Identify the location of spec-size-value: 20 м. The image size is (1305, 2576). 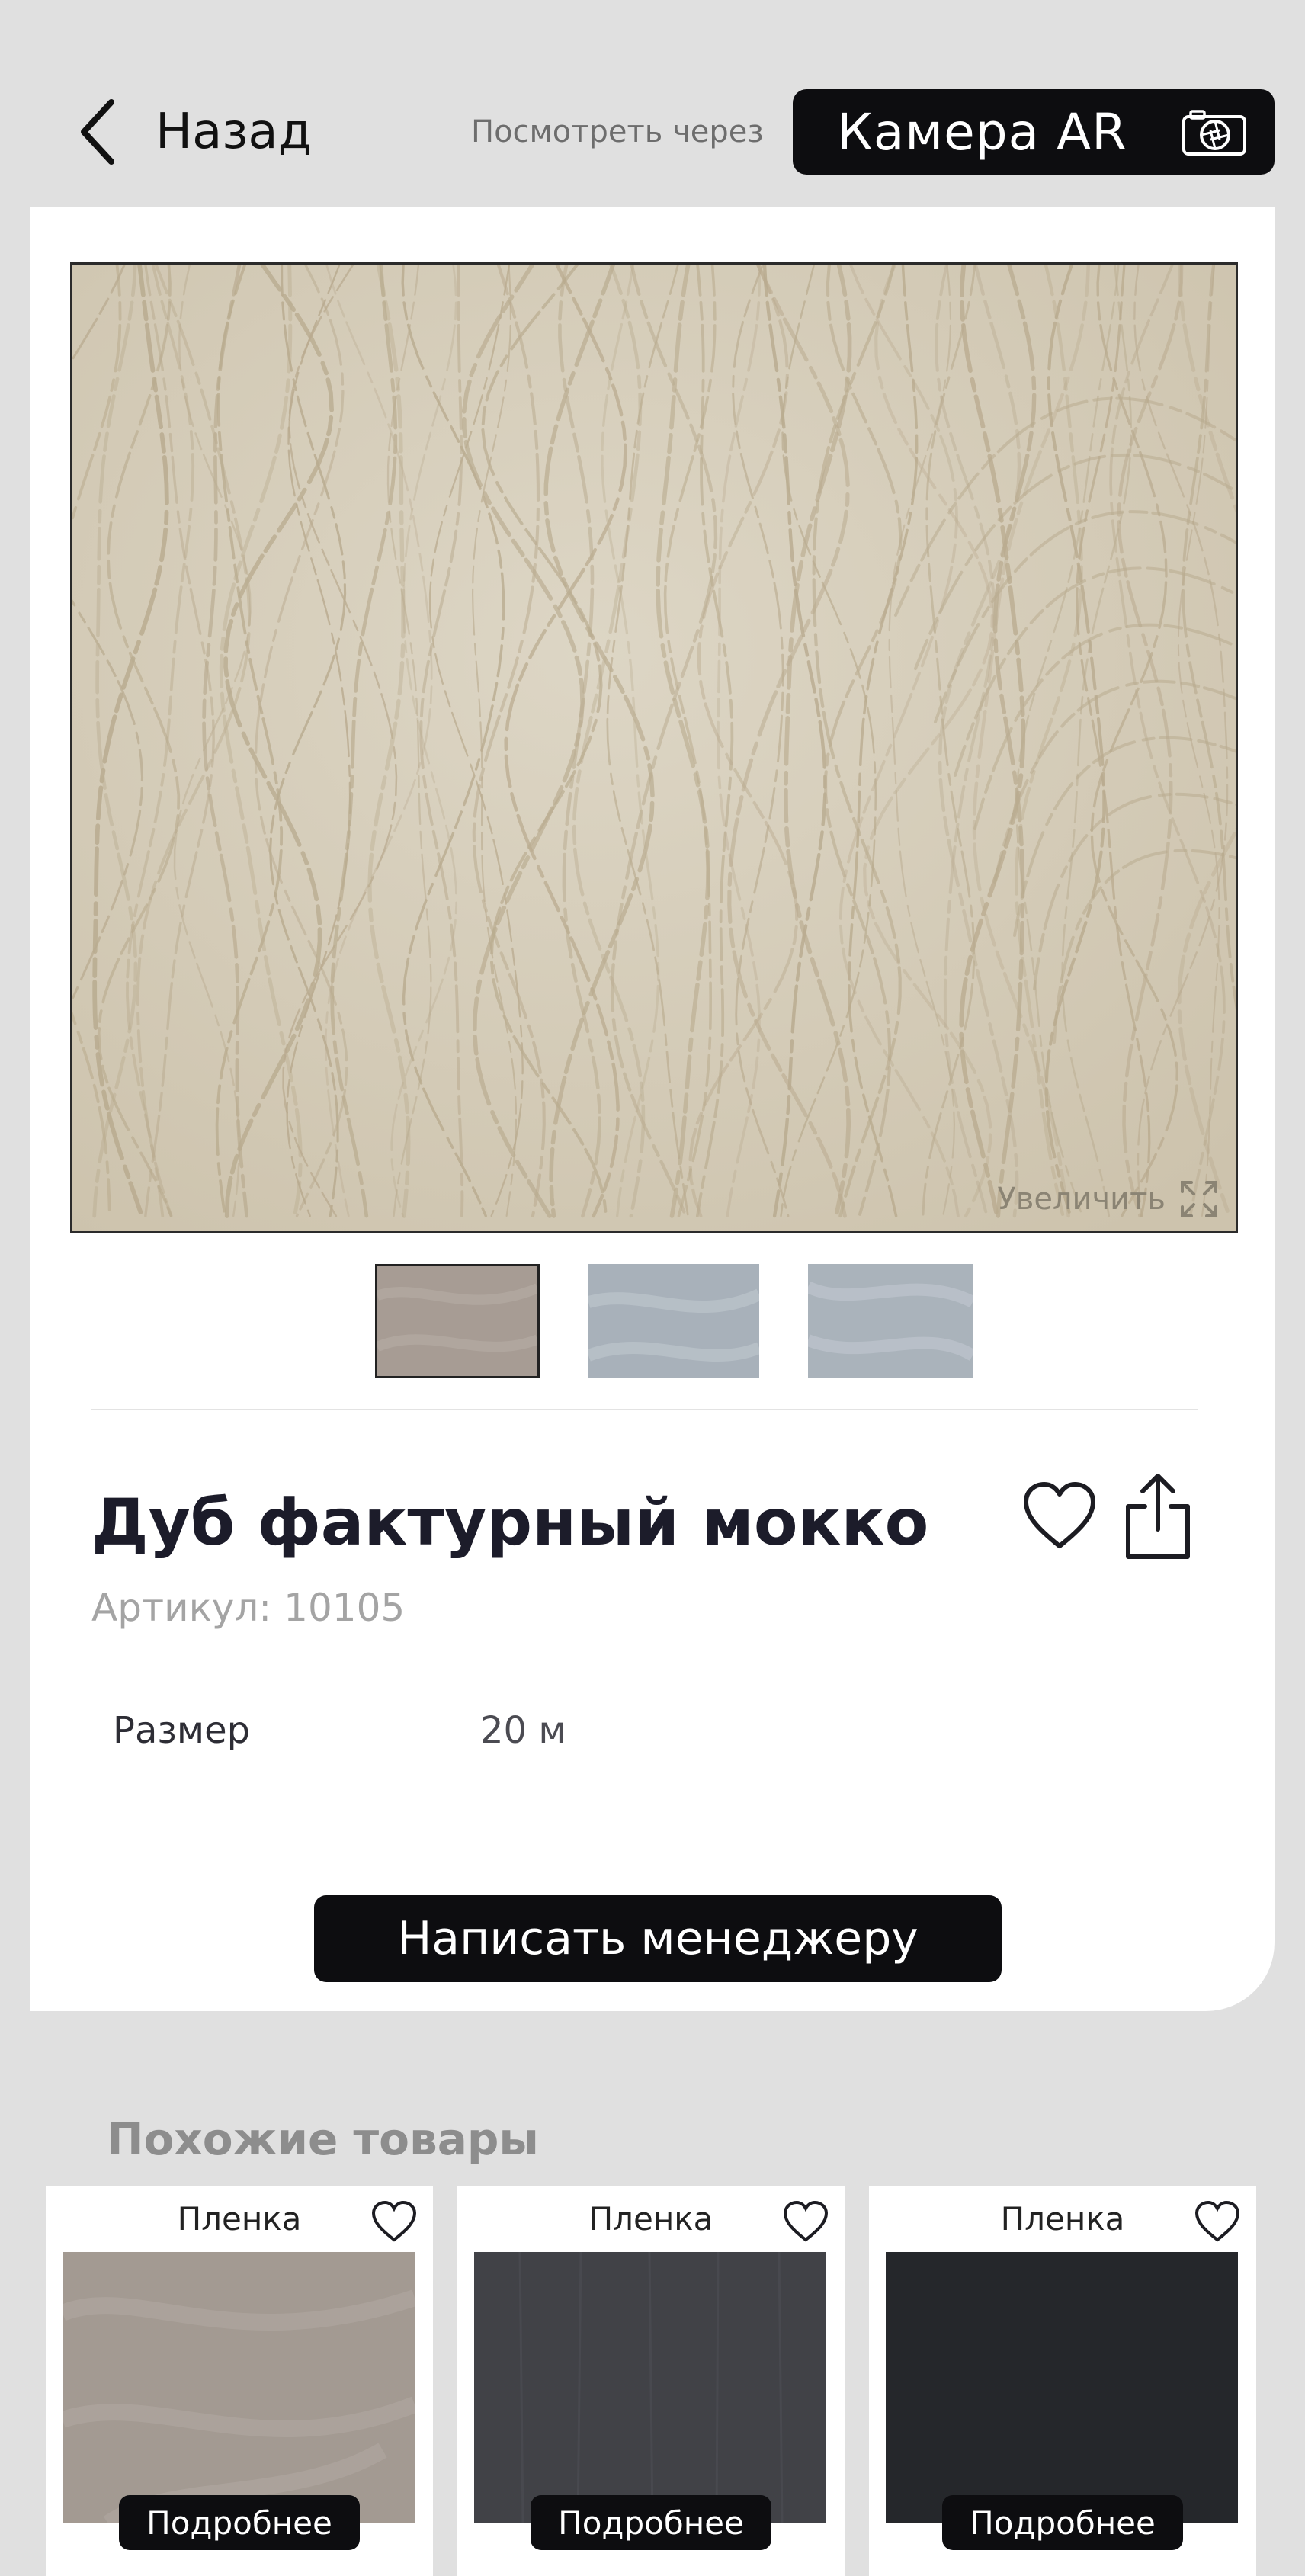
(523, 1730).